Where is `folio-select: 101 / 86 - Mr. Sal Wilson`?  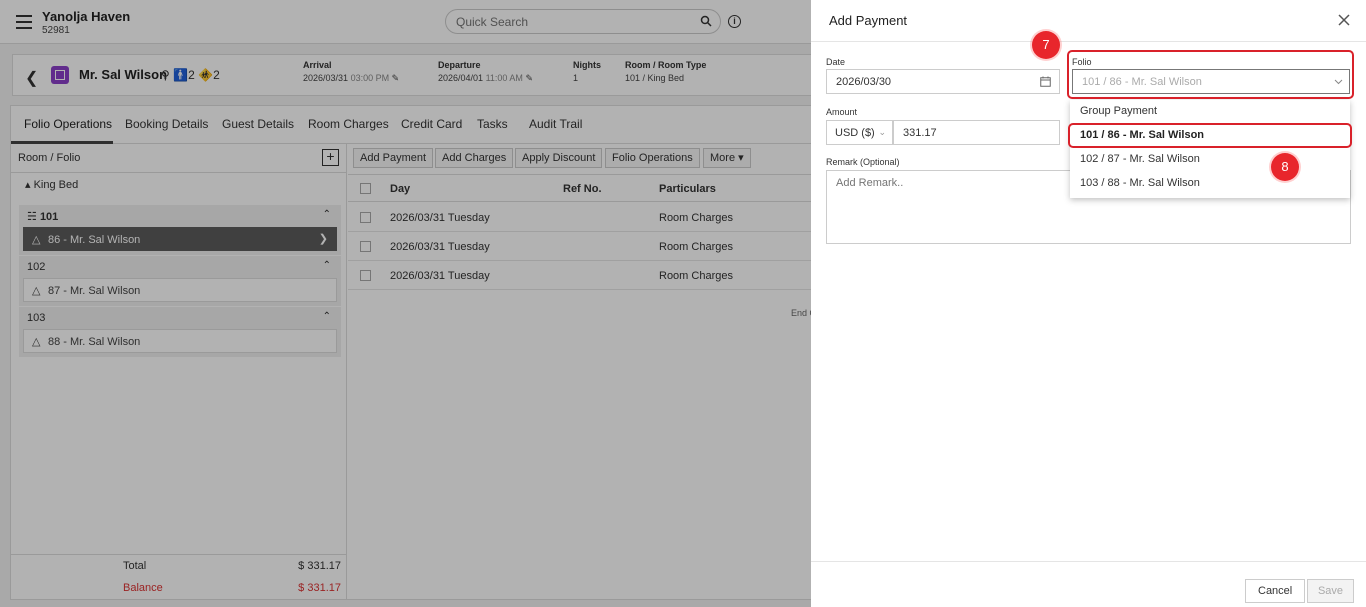
folio-select: 101 / 86 - Mr. Sal Wilson is located at coordinates (1211, 81).